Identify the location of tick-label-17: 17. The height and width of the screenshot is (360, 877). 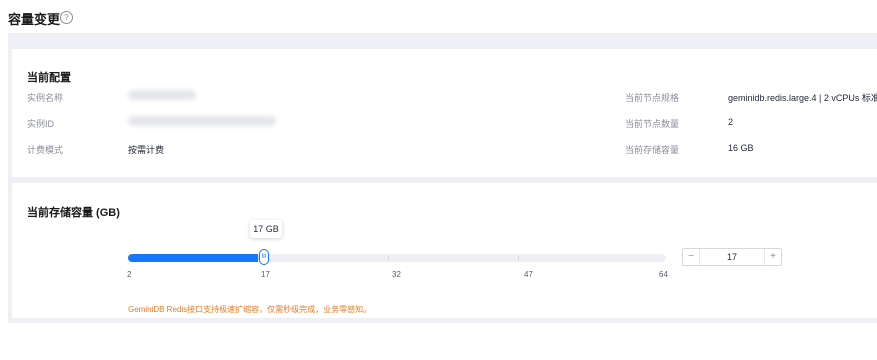
(265, 274).